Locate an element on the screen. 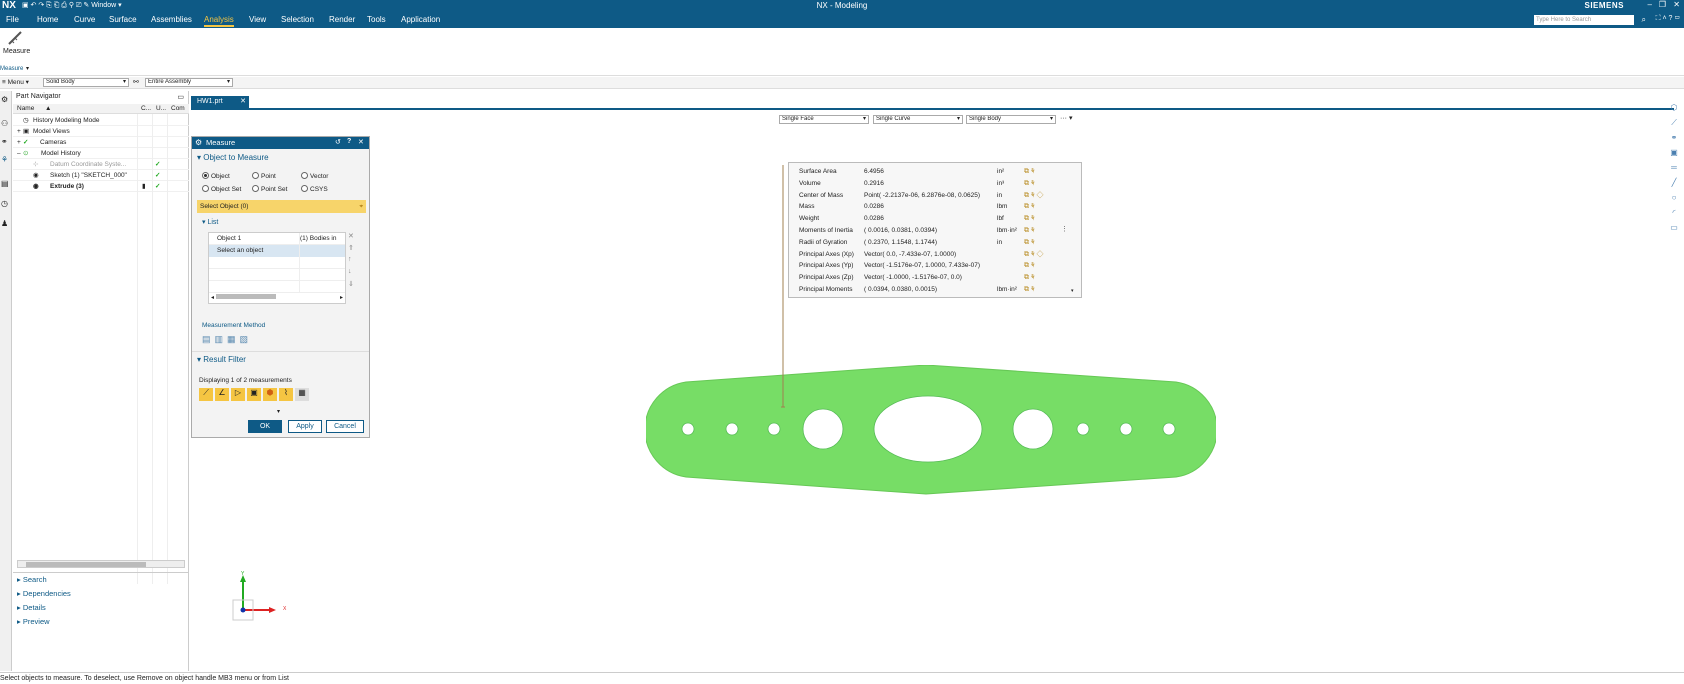  move-bottom-icon: ⇓ is located at coordinates (351, 284).